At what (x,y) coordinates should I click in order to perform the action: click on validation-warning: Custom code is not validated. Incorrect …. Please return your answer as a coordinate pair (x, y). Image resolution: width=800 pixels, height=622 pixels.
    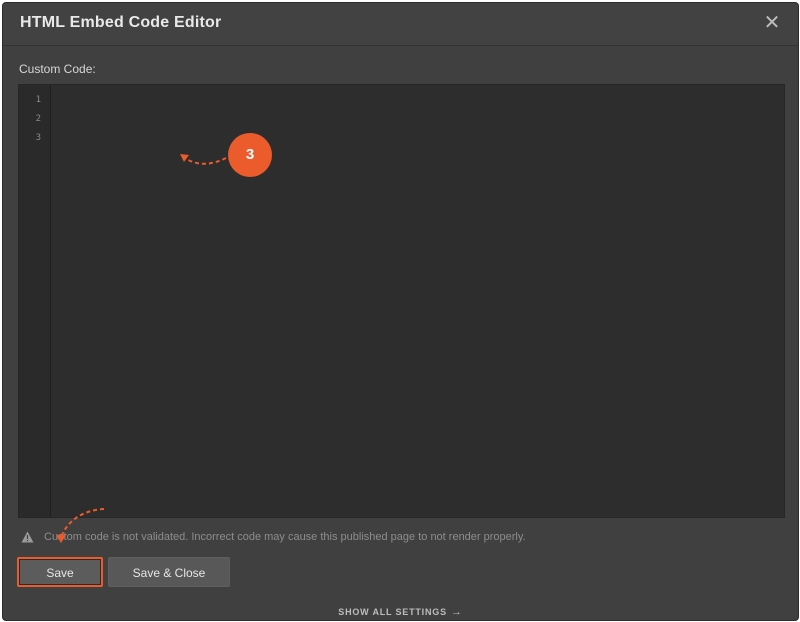
    Looking at the image, I should click on (273, 537).